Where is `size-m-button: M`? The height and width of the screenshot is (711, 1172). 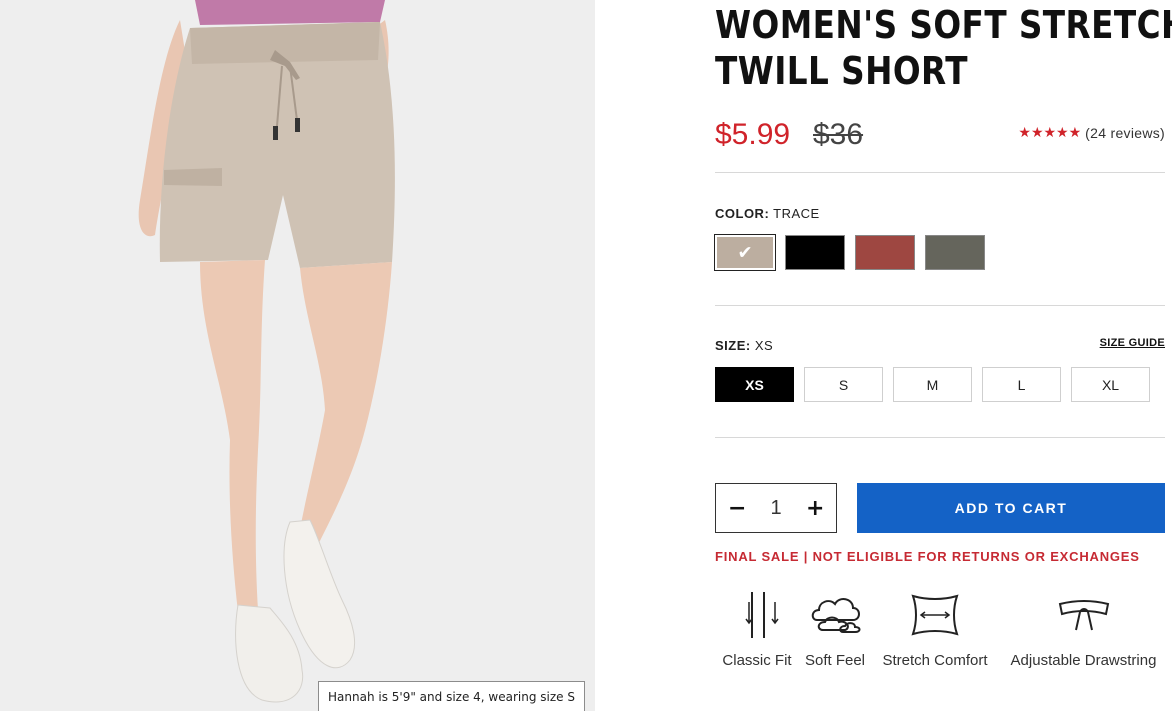
size-m-button: M is located at coordinates (932, 384).